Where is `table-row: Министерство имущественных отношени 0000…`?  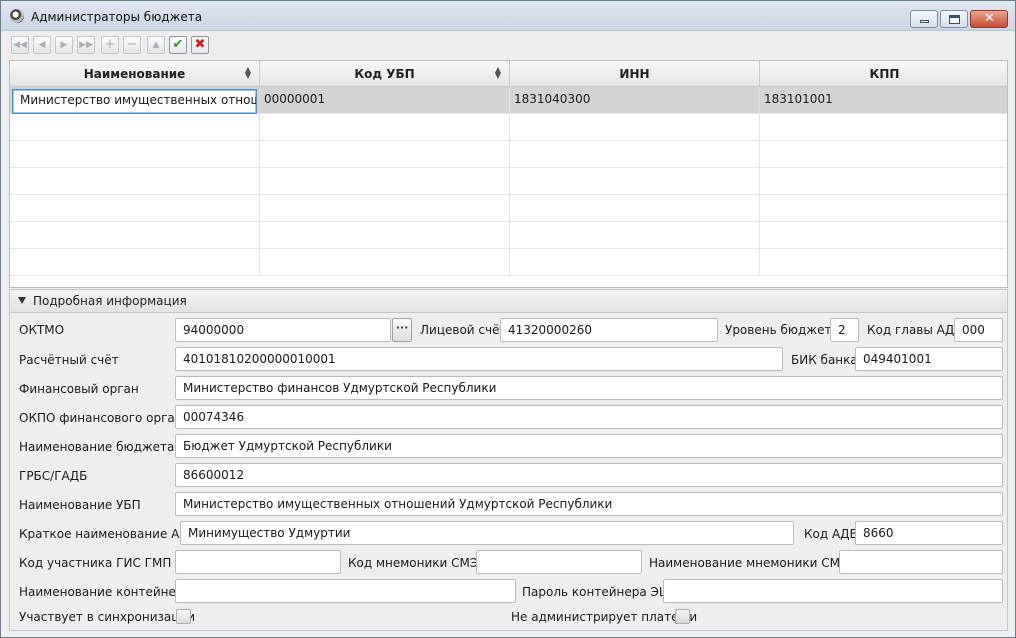
table-row: Министерство имущественных отношени 0000… is located at coordinates (508, 100).